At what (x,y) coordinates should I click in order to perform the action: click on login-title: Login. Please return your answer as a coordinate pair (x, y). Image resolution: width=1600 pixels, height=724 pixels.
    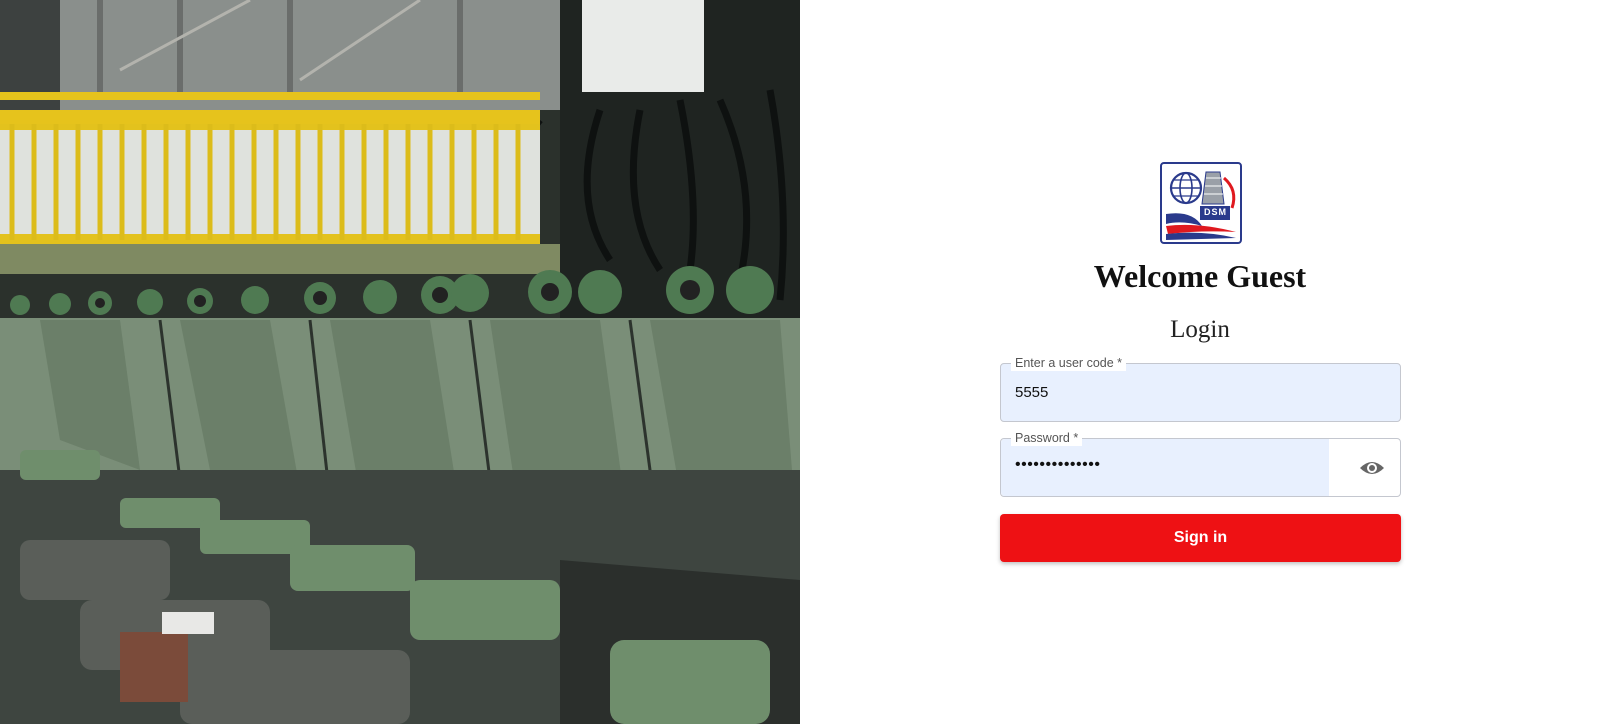
    Looking at the image, I should click on (1200, 329).